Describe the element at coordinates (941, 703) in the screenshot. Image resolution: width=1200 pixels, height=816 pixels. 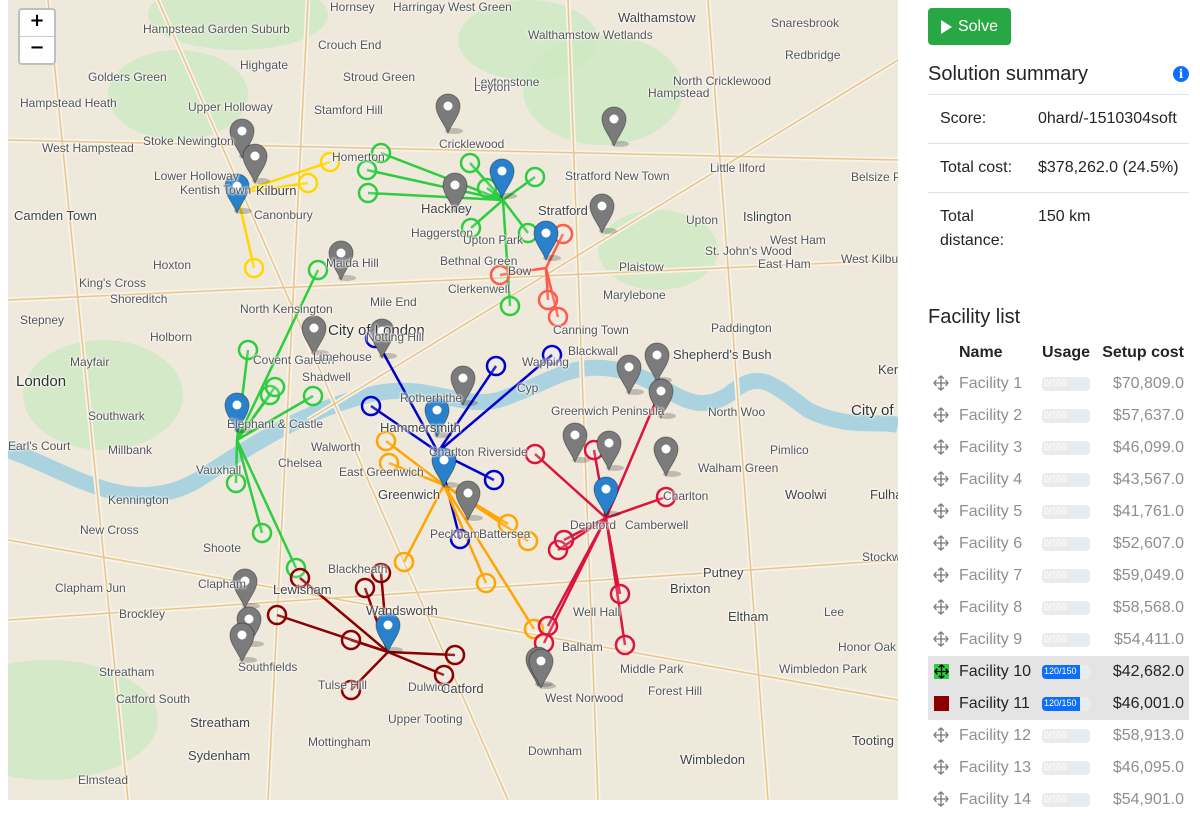
I see `color-swatch-icon` at that location.